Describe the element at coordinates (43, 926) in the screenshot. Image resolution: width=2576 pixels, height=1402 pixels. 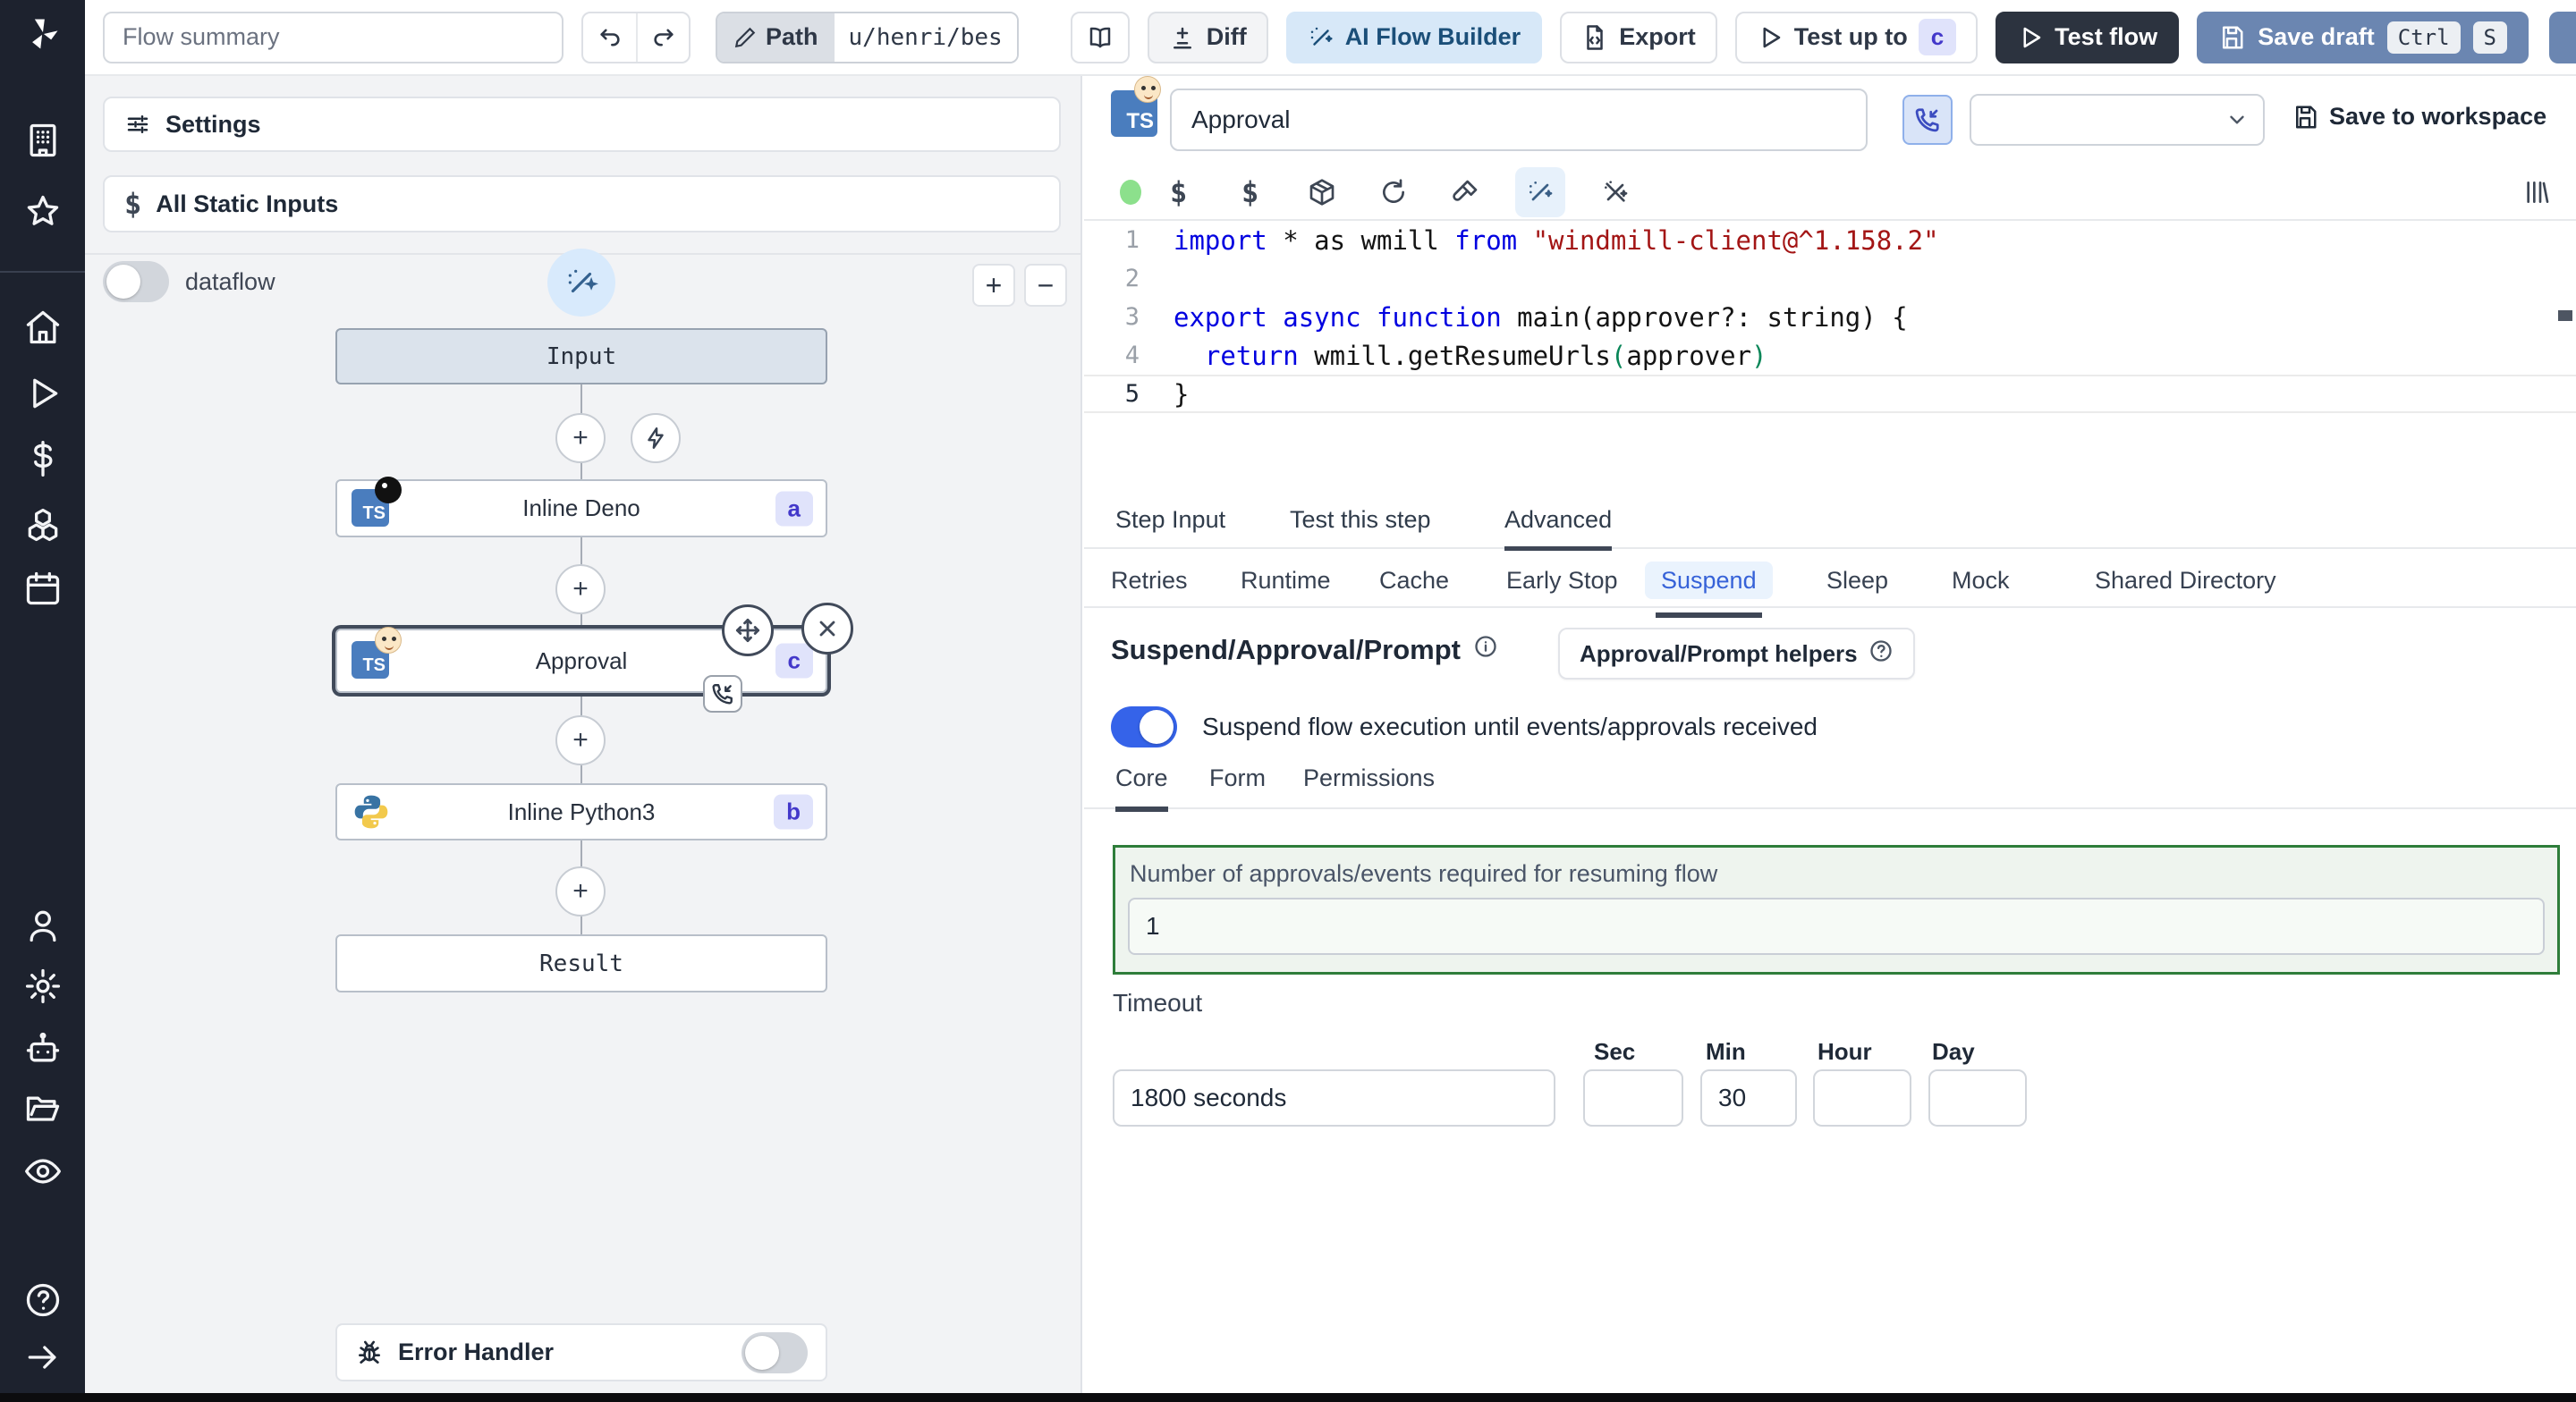
I see `users-icon` at that location.